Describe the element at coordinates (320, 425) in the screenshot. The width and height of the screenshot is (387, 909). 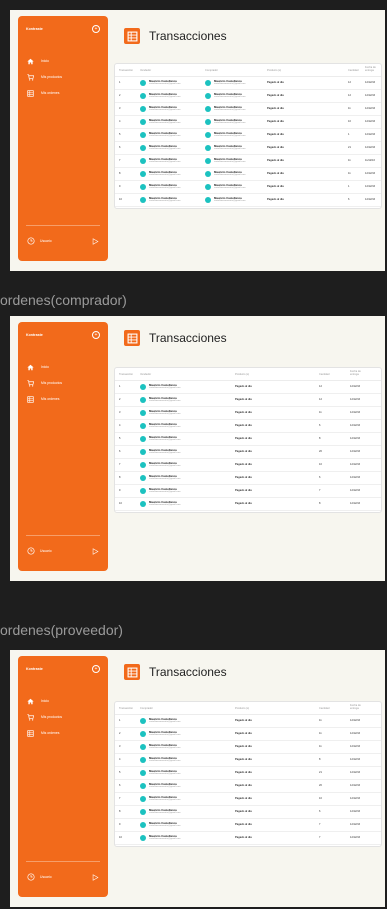
I see `cell-quantity: 6` at that location.